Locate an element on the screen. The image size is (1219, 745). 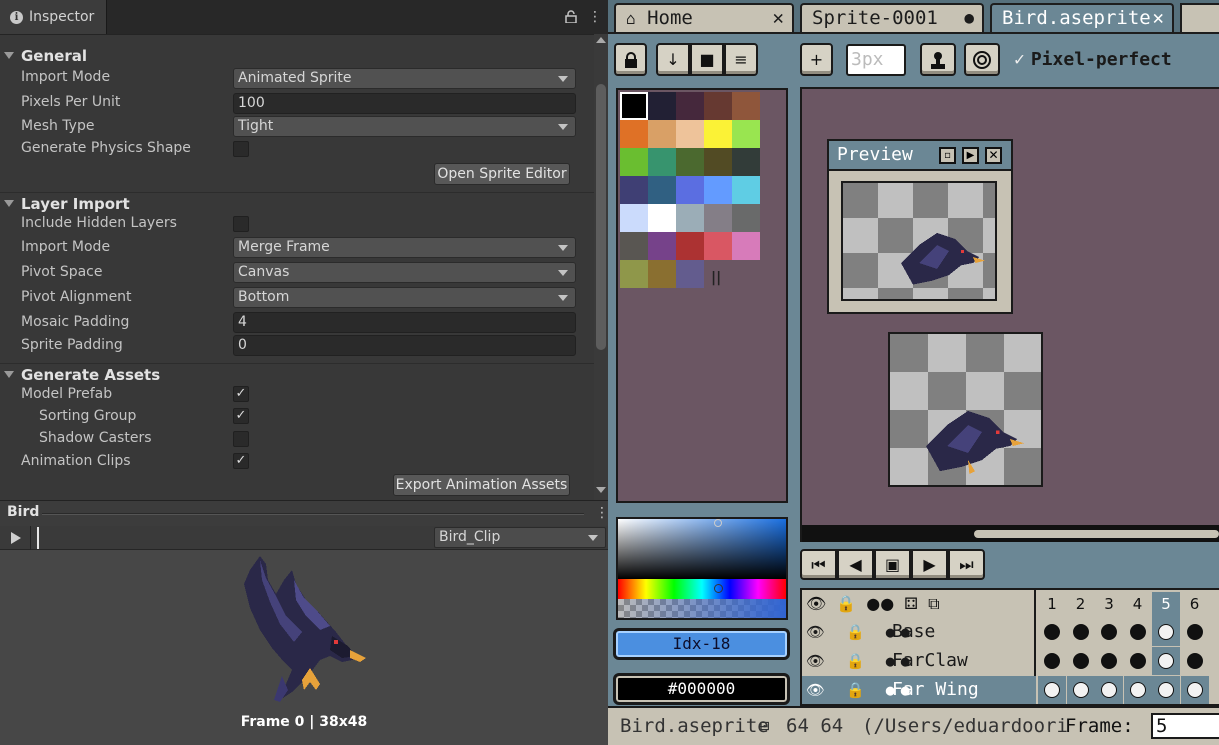
preview-window: Preview ▫ ▶ ✕ is located at coordinates (920, 226).